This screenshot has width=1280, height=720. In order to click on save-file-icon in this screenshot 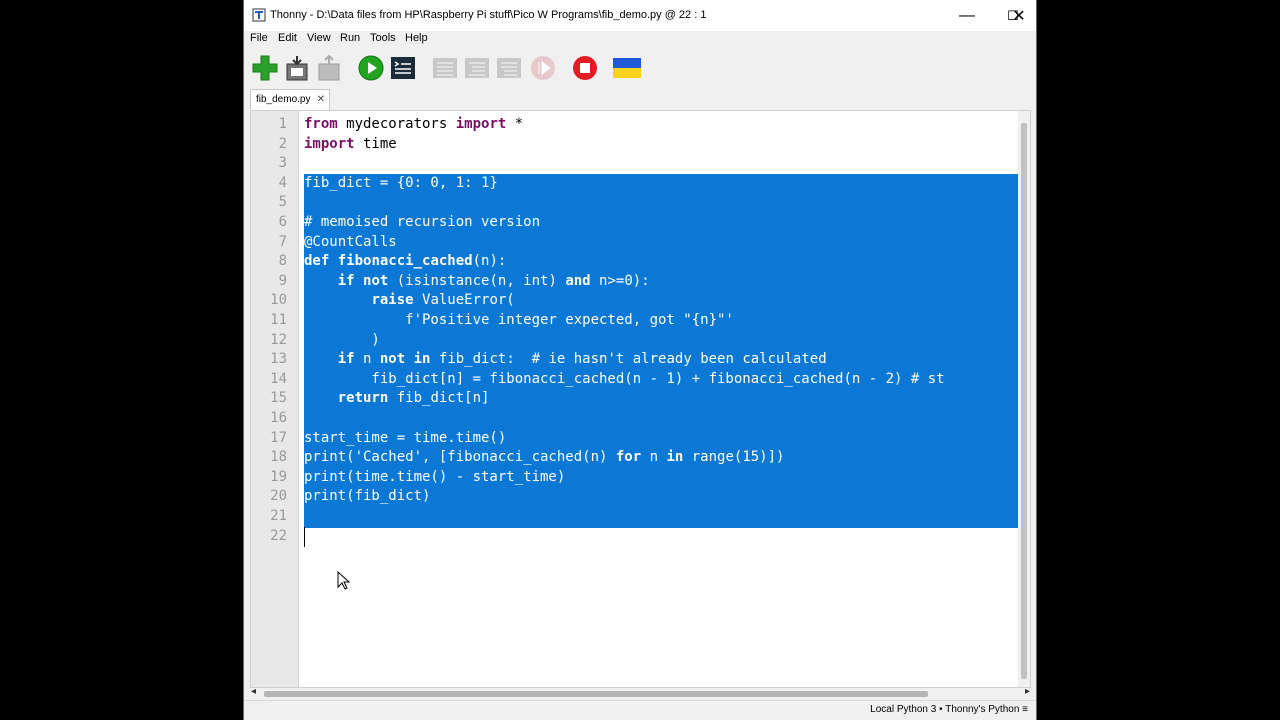, I will do `click(297, 68)`.